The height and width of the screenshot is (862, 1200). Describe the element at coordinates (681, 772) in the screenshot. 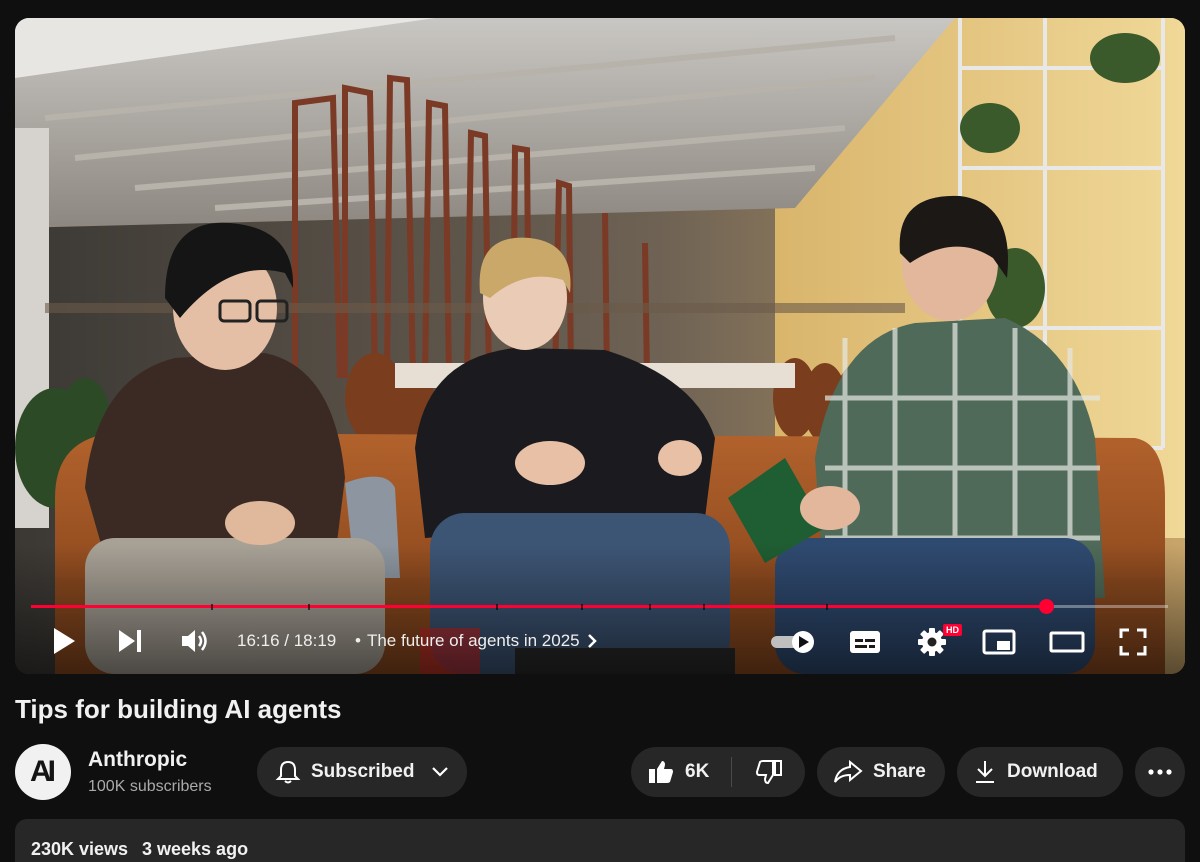

I see `like-button: 6K` at that location.